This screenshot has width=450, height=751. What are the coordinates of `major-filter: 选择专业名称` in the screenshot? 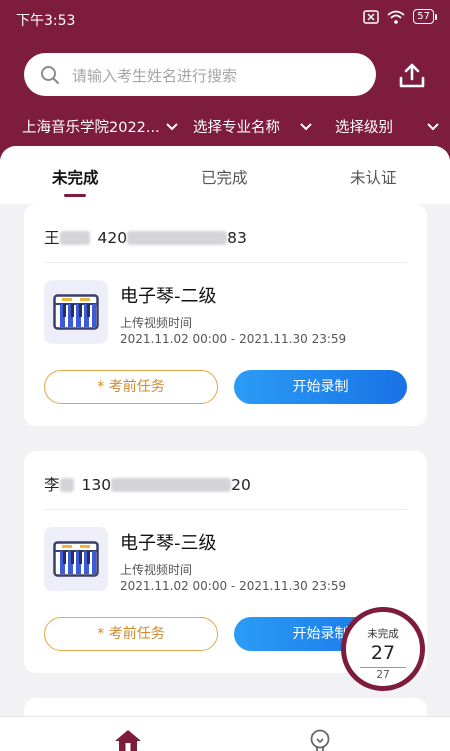 It's located at (252, 126).